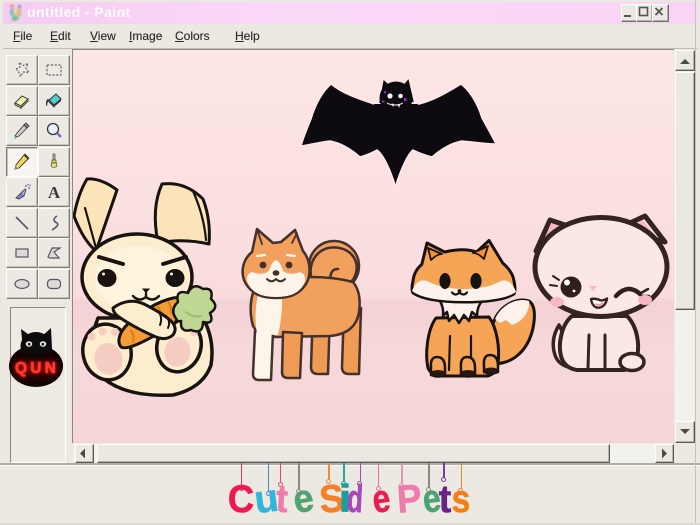 The image size is (700, 525). I want to click on svg-text: QUN, so click(37, 368).